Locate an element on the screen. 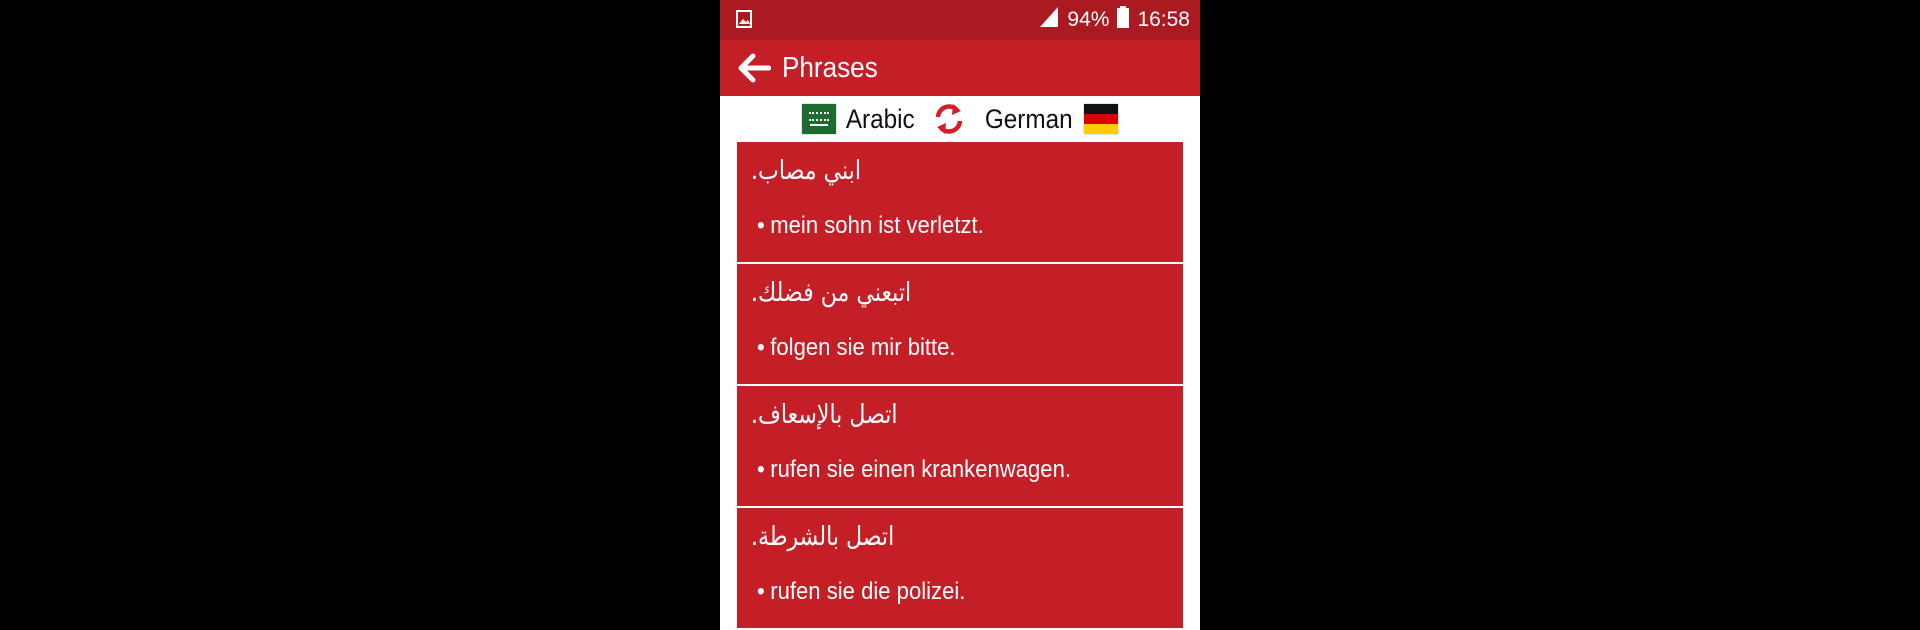 Image resolution: width=1920 pixels, height=630 pixels. phrase-card: اتصل بالشرطة. • rufen sie die polizei. is located at coordinates (960, 568).